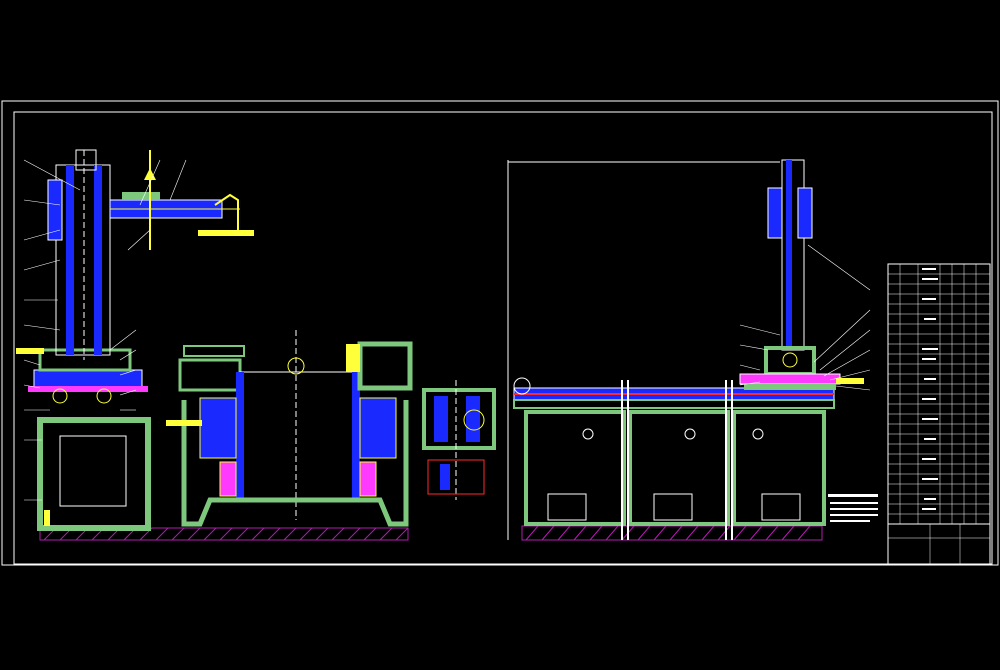 The image size is (1000, 670). What do you see at coordinates (445, 477) in the screenshot?
I see `coupling-hub` at bounding box center [445, 477].